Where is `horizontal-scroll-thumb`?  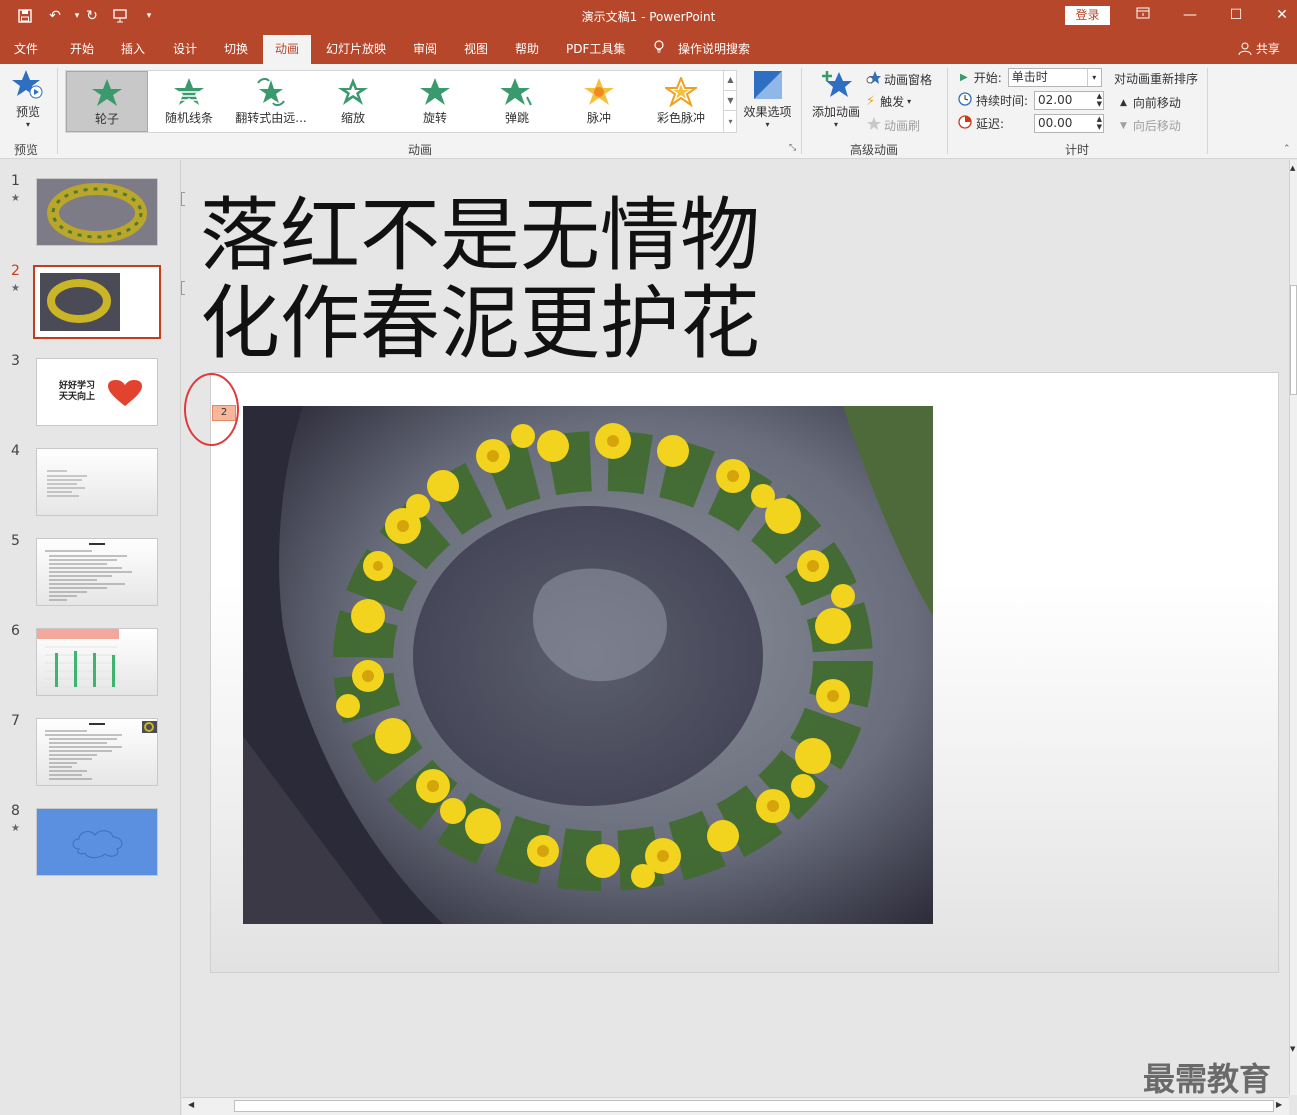
horizontal-scroll-thumb is located at coordinates (754, 1106).